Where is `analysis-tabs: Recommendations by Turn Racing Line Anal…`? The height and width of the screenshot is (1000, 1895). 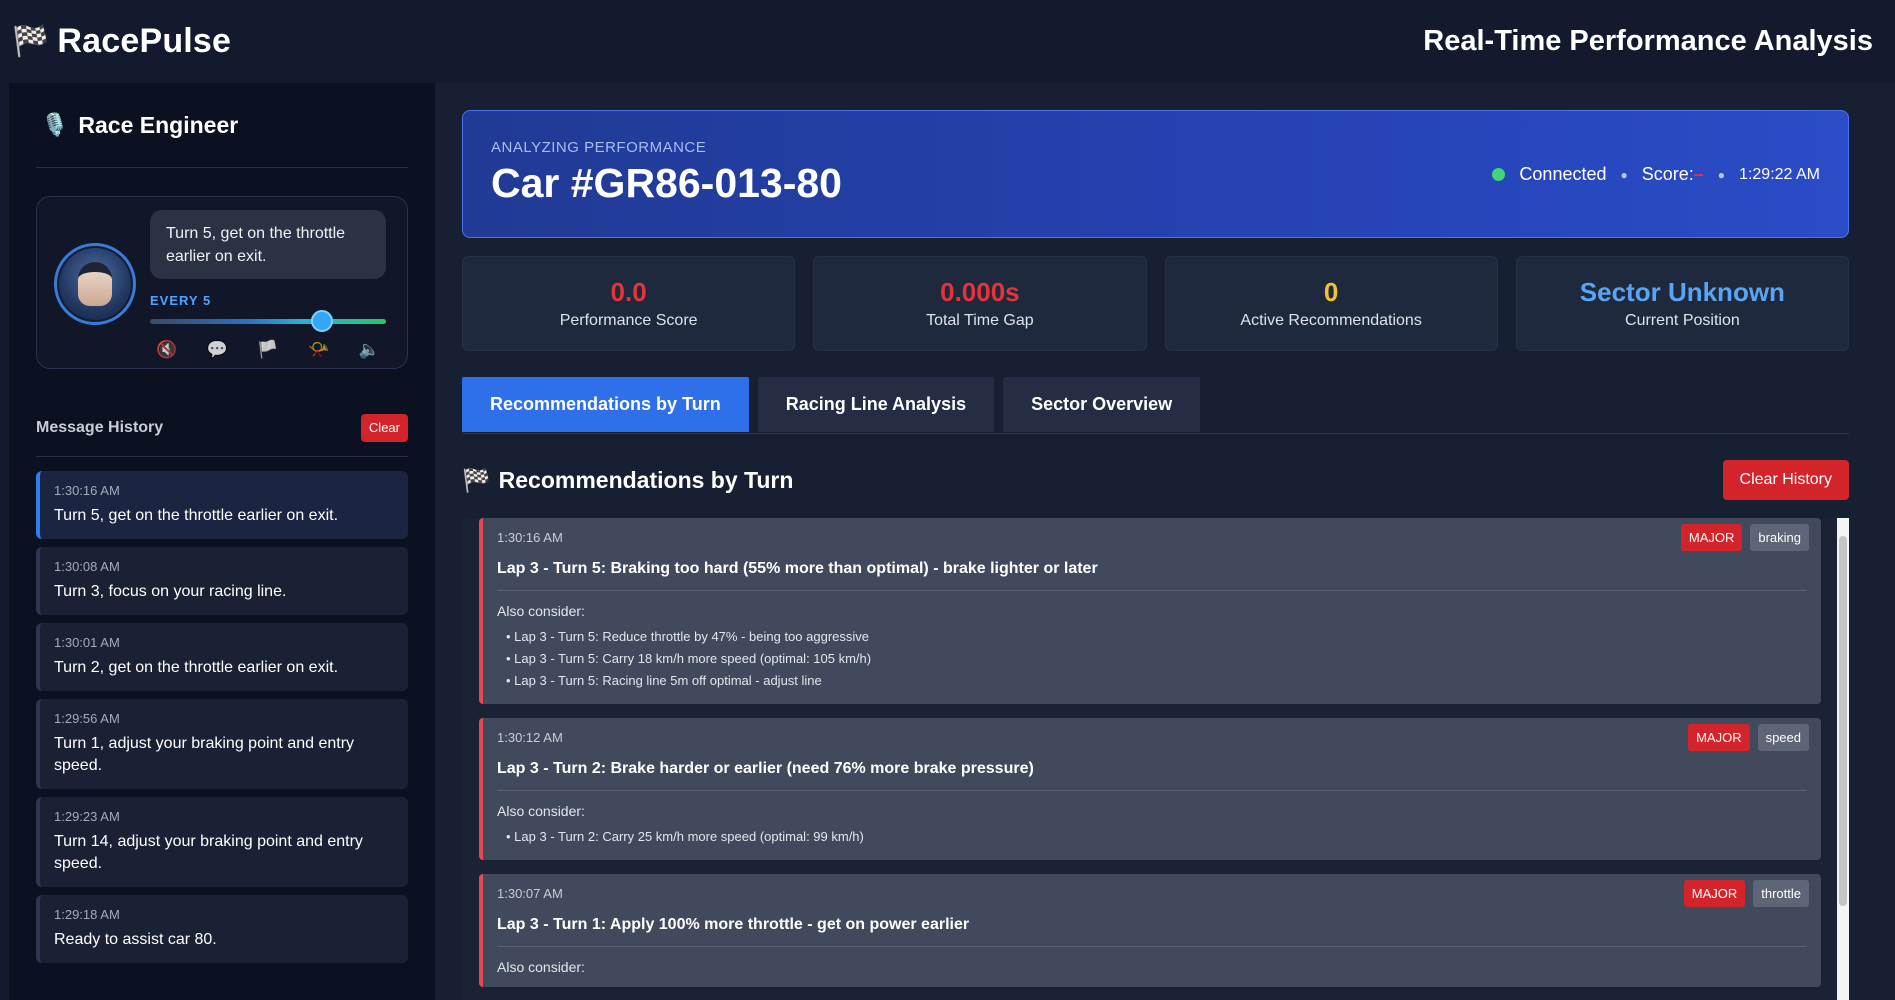
analysis-tabs: Recommendations by Turn Racing Line Anal… is located at coordinates (1155, 405).